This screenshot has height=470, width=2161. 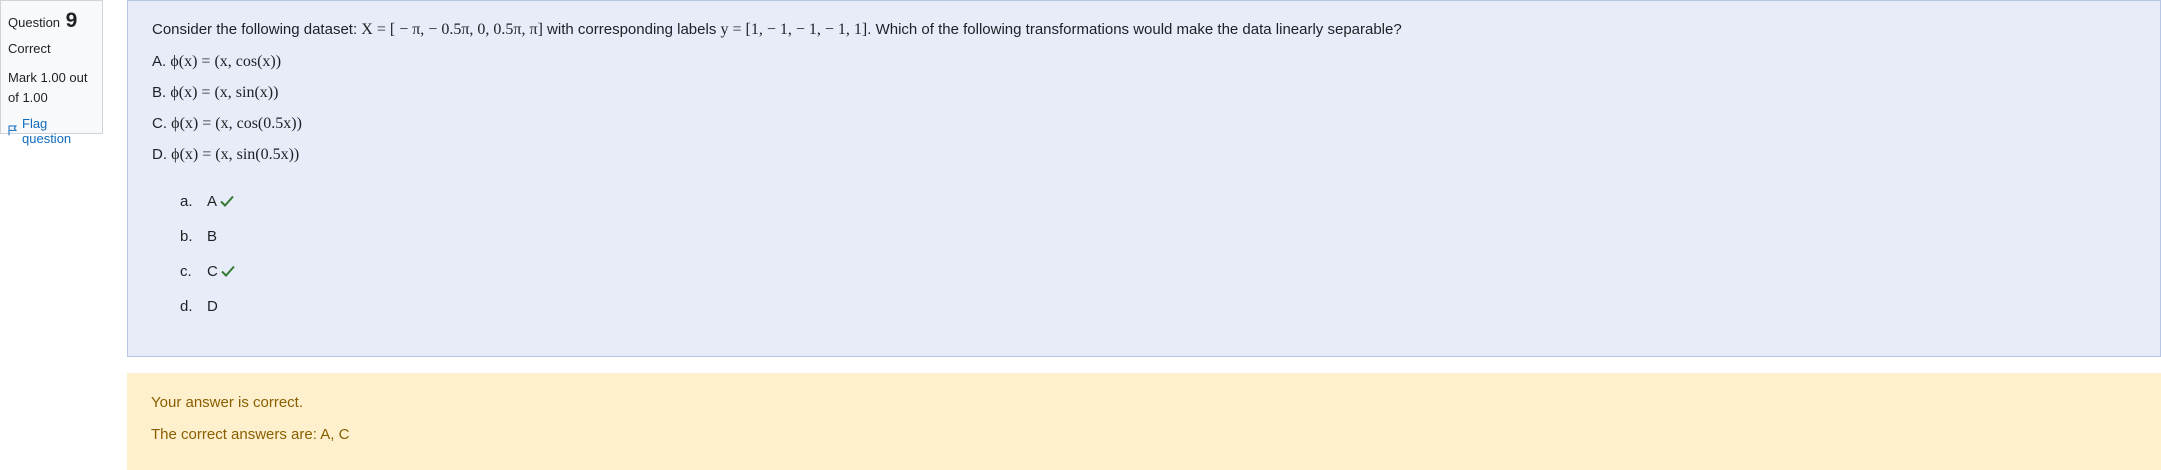 I want to click on answer-label: D, so click(x=212, y=306).